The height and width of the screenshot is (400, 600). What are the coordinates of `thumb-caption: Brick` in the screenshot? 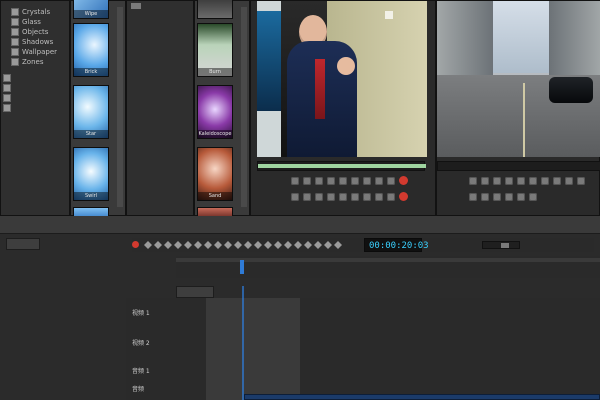 It's located at (91, 72).